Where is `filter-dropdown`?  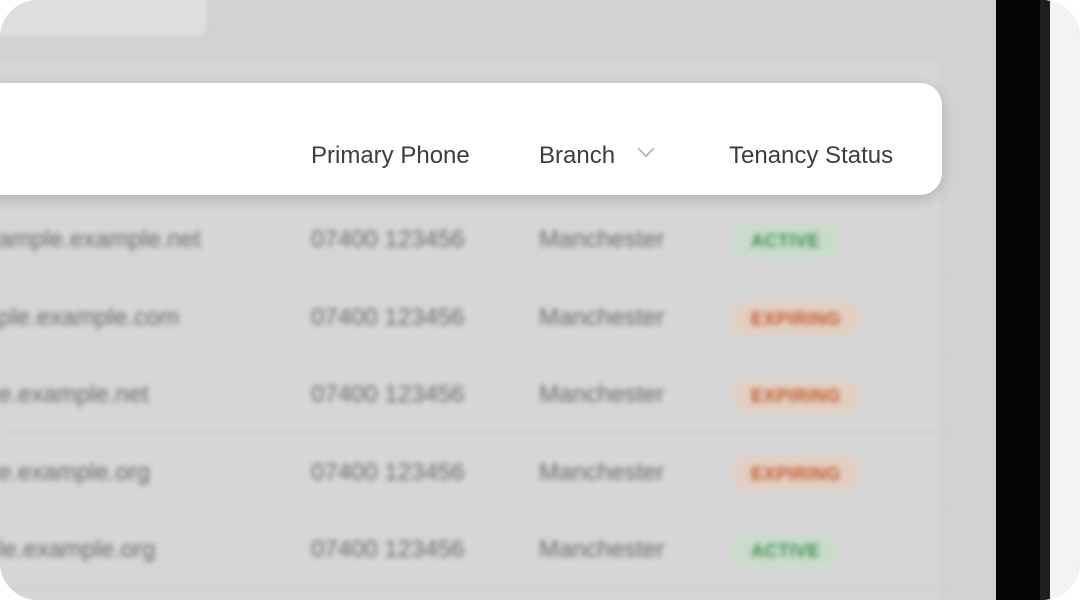
filter-dropdown is located at coordinates (104, 19).